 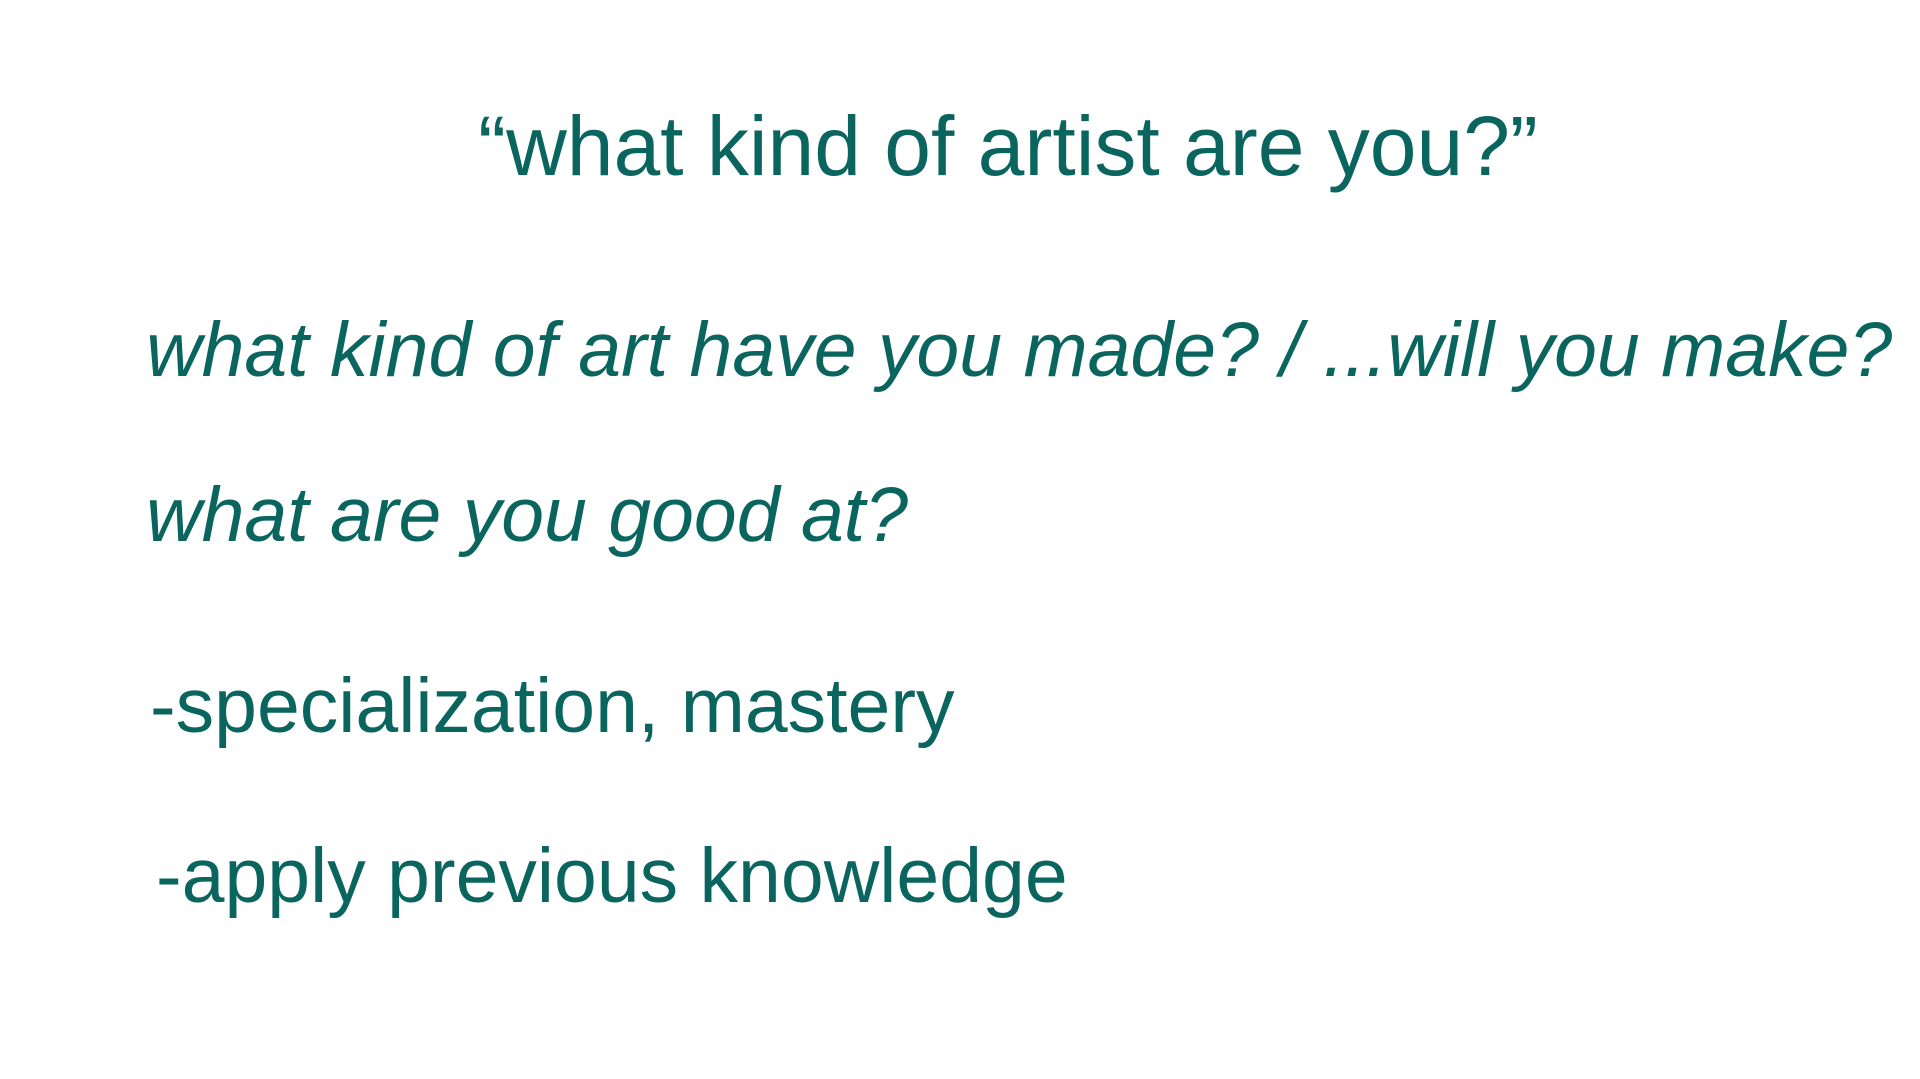 What do you see at coordinates (552, 706) in the screenshot?
I see `point-specialization: -specialization, mastery` at bounding box center [552, 706].